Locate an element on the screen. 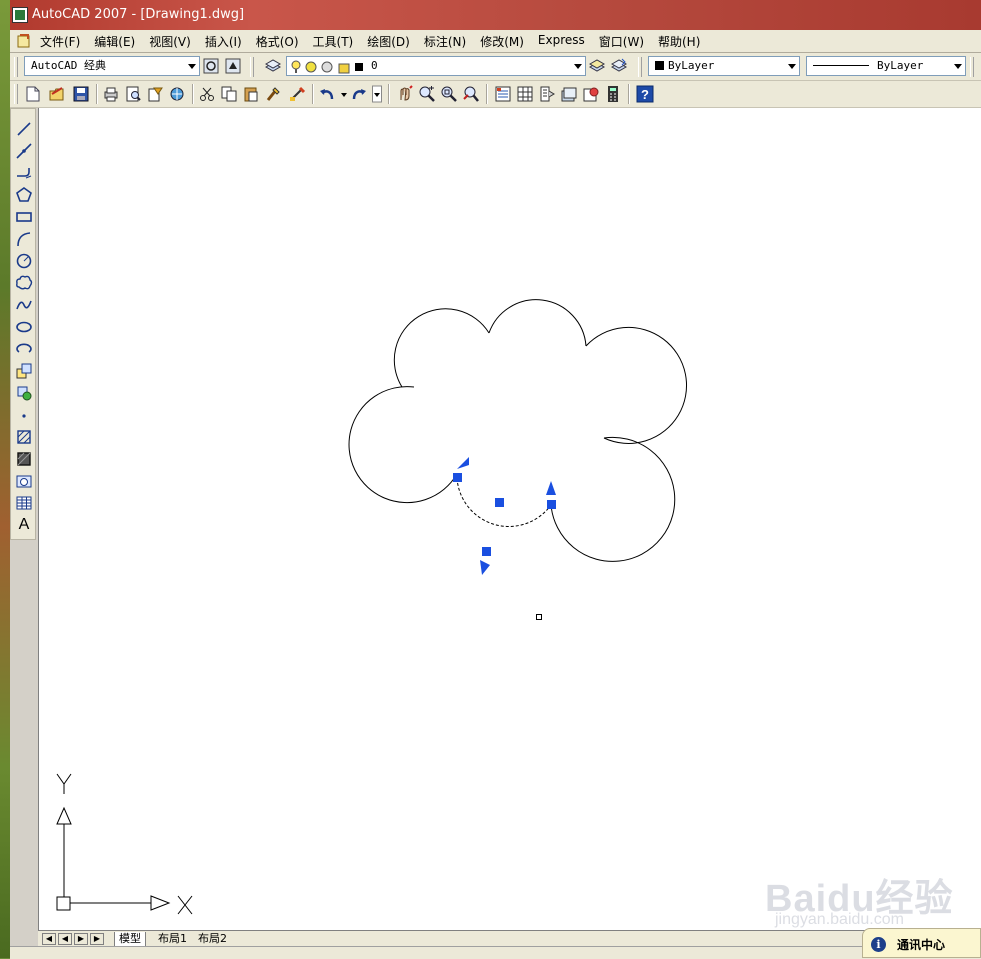  zoom-window-icon is located at coordinates (449, 94).